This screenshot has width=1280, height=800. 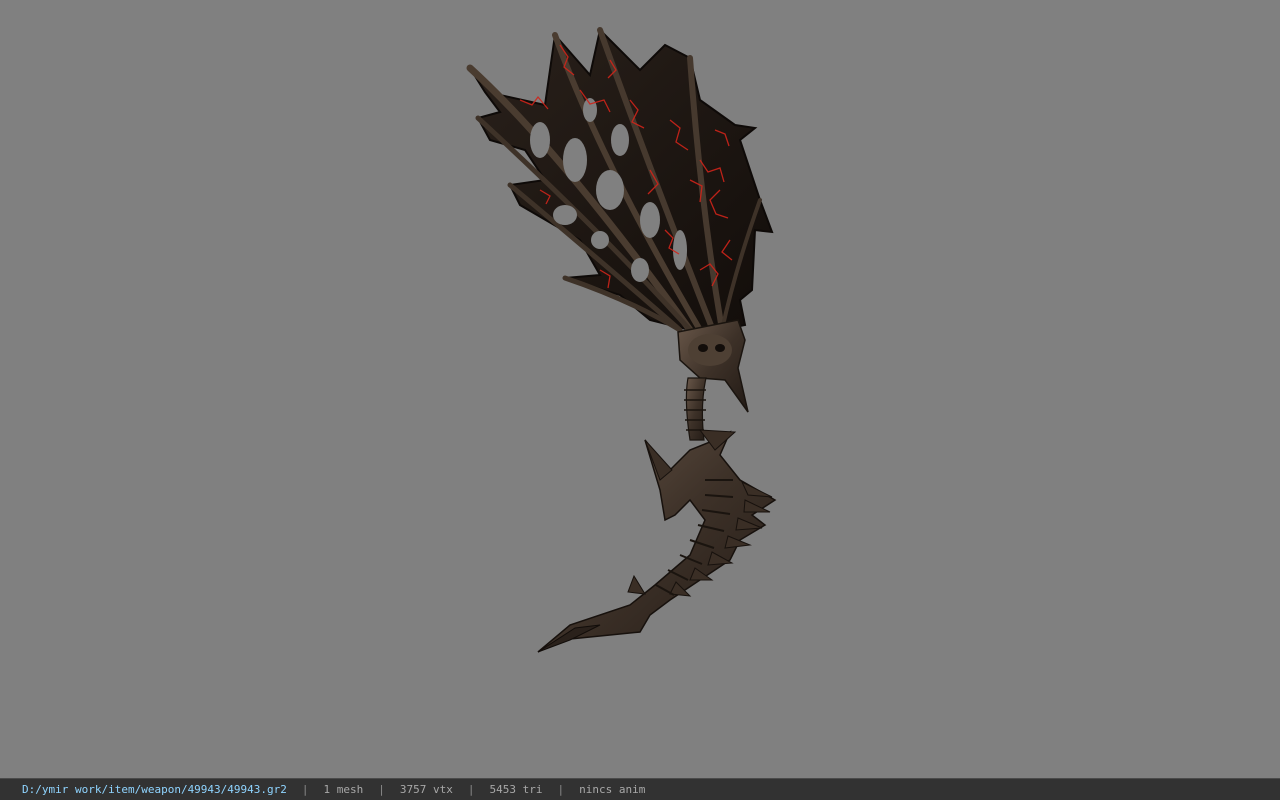 I want to click on blade-wing, so click(x=620, y=180).